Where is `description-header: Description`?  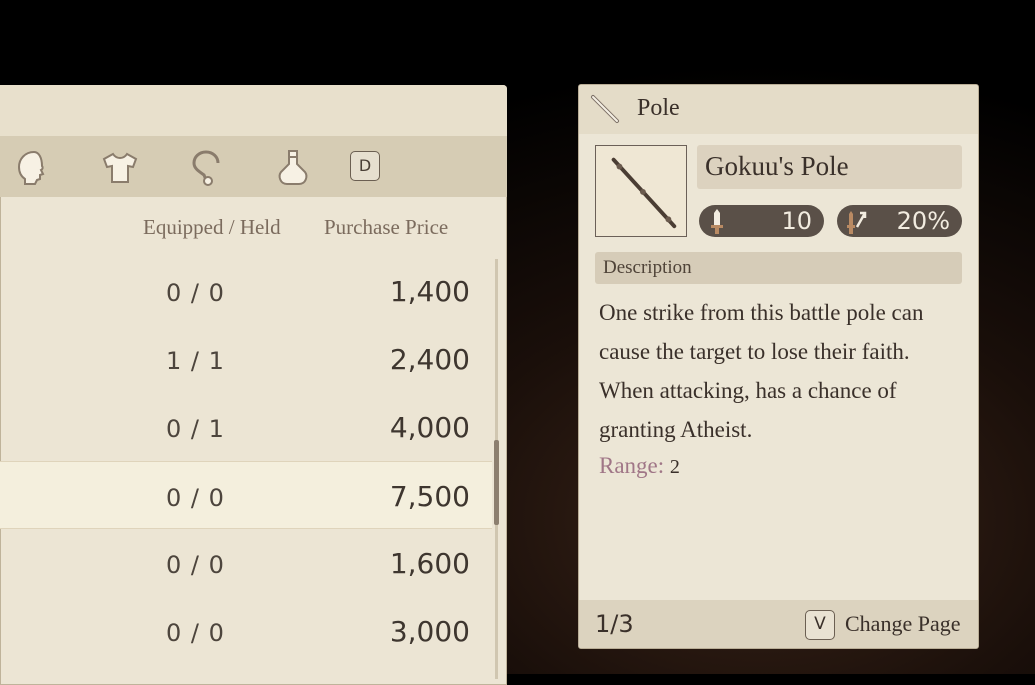
description-header: Description is located at coordinates (778, 268).